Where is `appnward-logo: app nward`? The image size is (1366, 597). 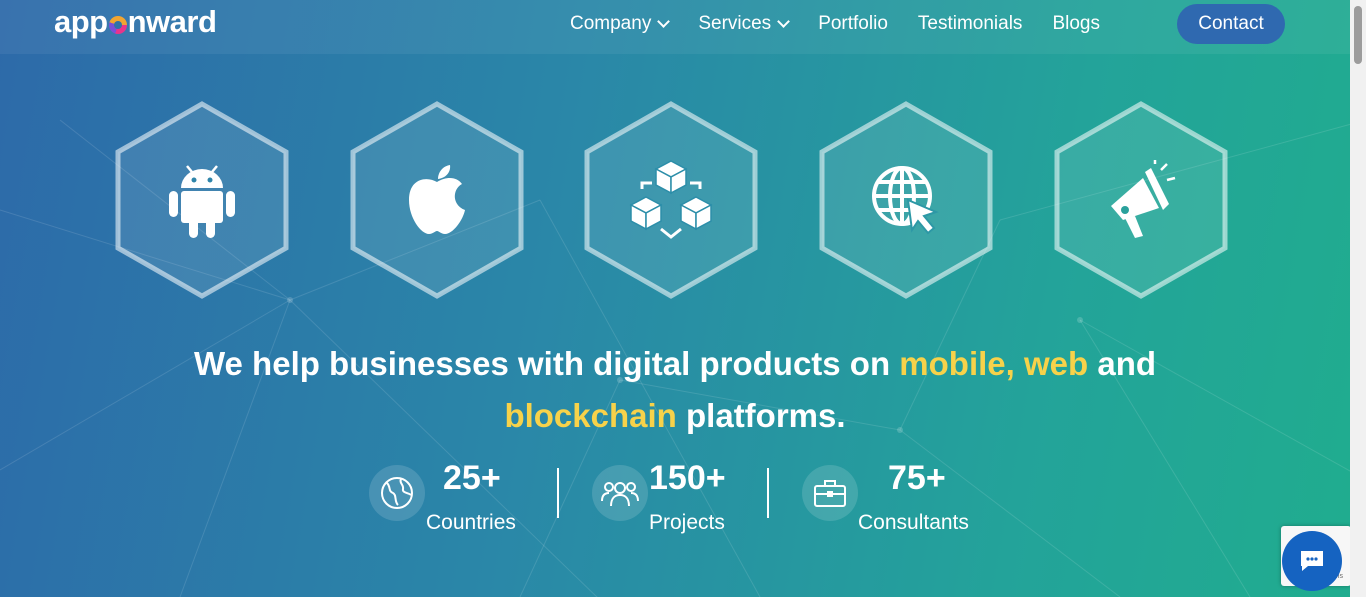 appnward-logo: app nward is located at coordinates (135, 22).